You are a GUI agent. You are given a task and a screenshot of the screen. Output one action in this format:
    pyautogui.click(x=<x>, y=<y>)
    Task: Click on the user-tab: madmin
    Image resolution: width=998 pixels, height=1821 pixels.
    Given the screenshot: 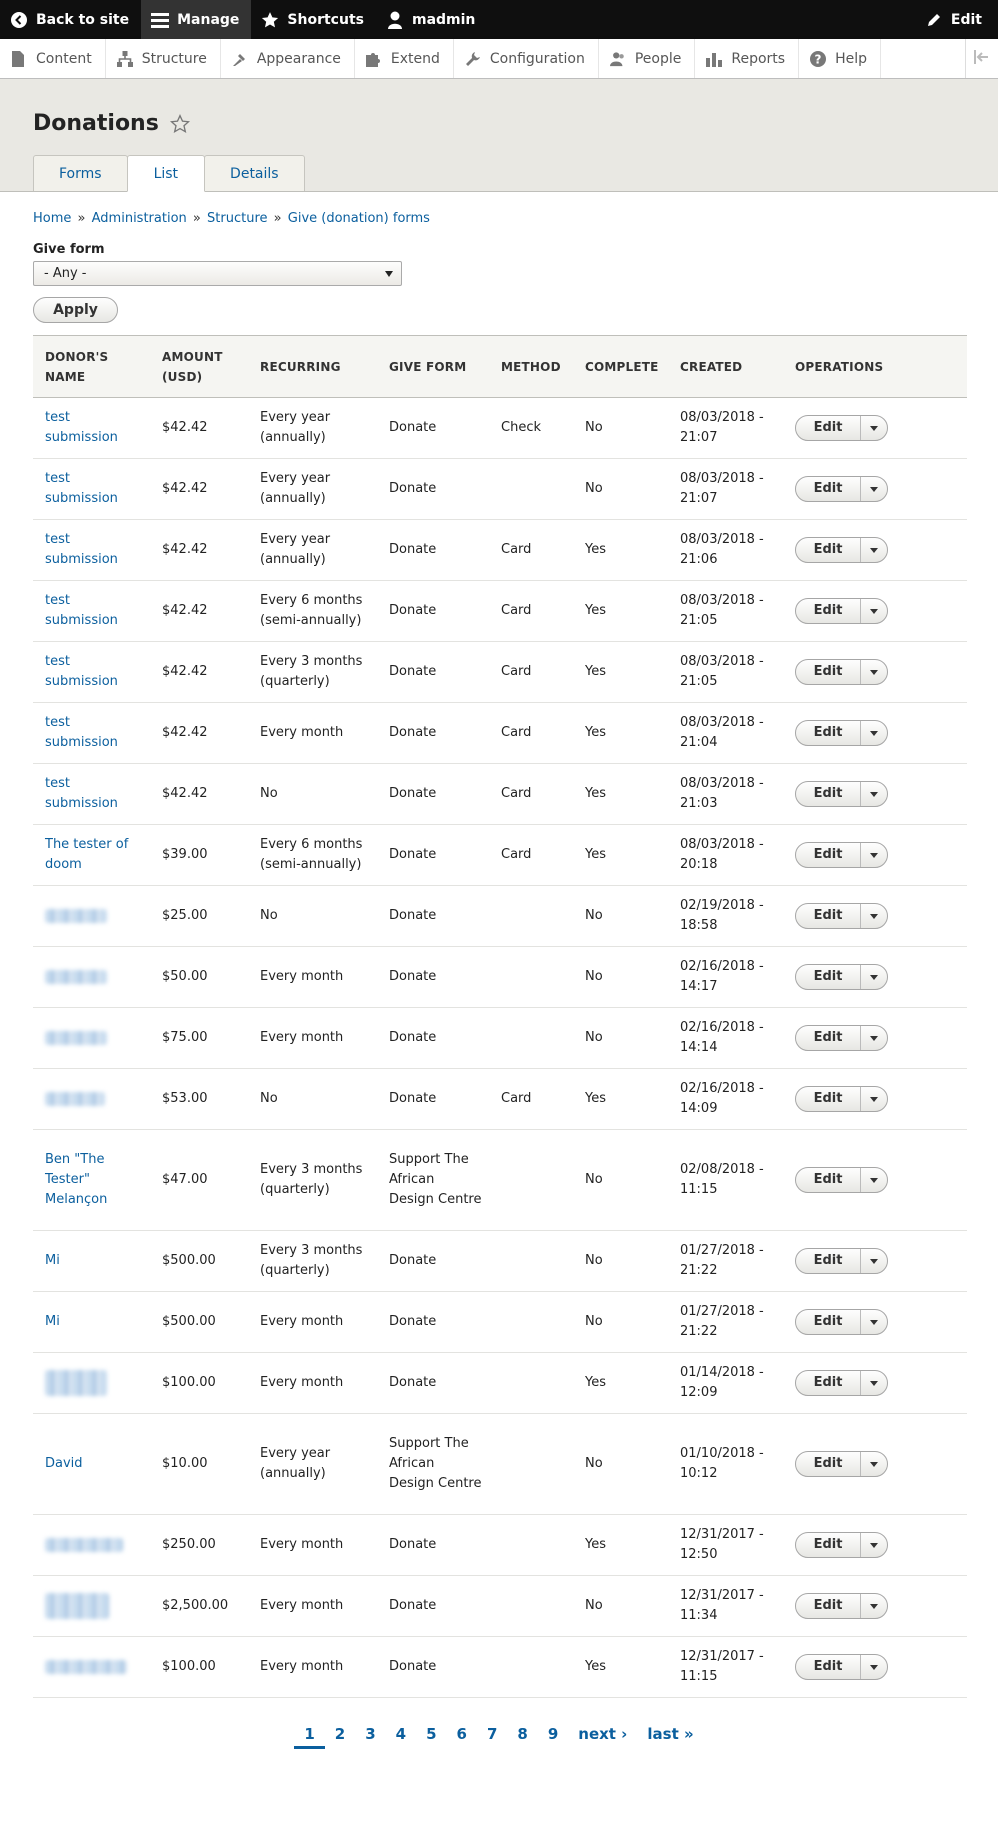 What is the action you would take?
    pyautogui.click(x=431, y=19)
    